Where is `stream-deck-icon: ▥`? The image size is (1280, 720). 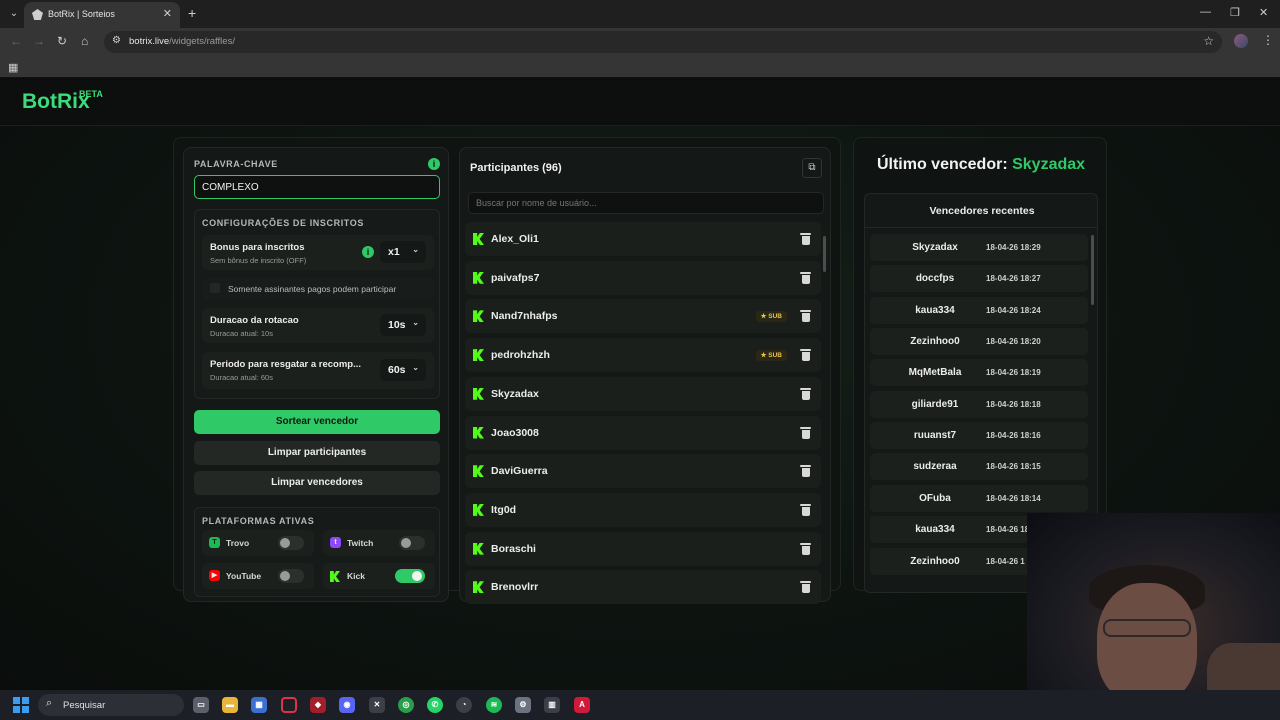 stream-deck-icon: ▥ is located at coordinates (552, 705).